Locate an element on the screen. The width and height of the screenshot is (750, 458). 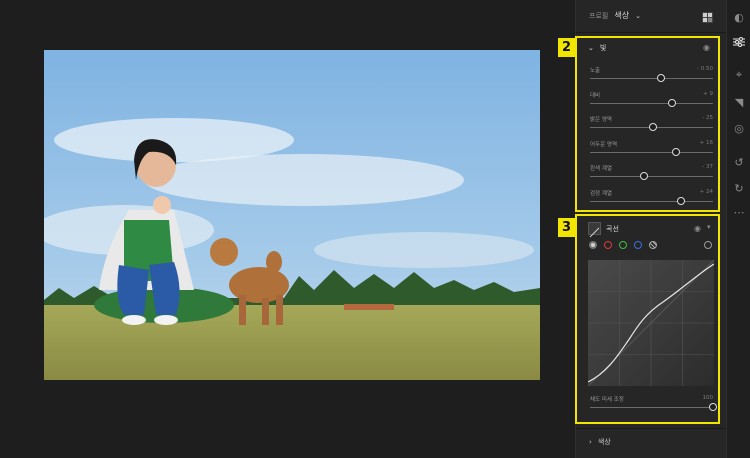
slider-label: 노출 is located at coordinates (595, 71).